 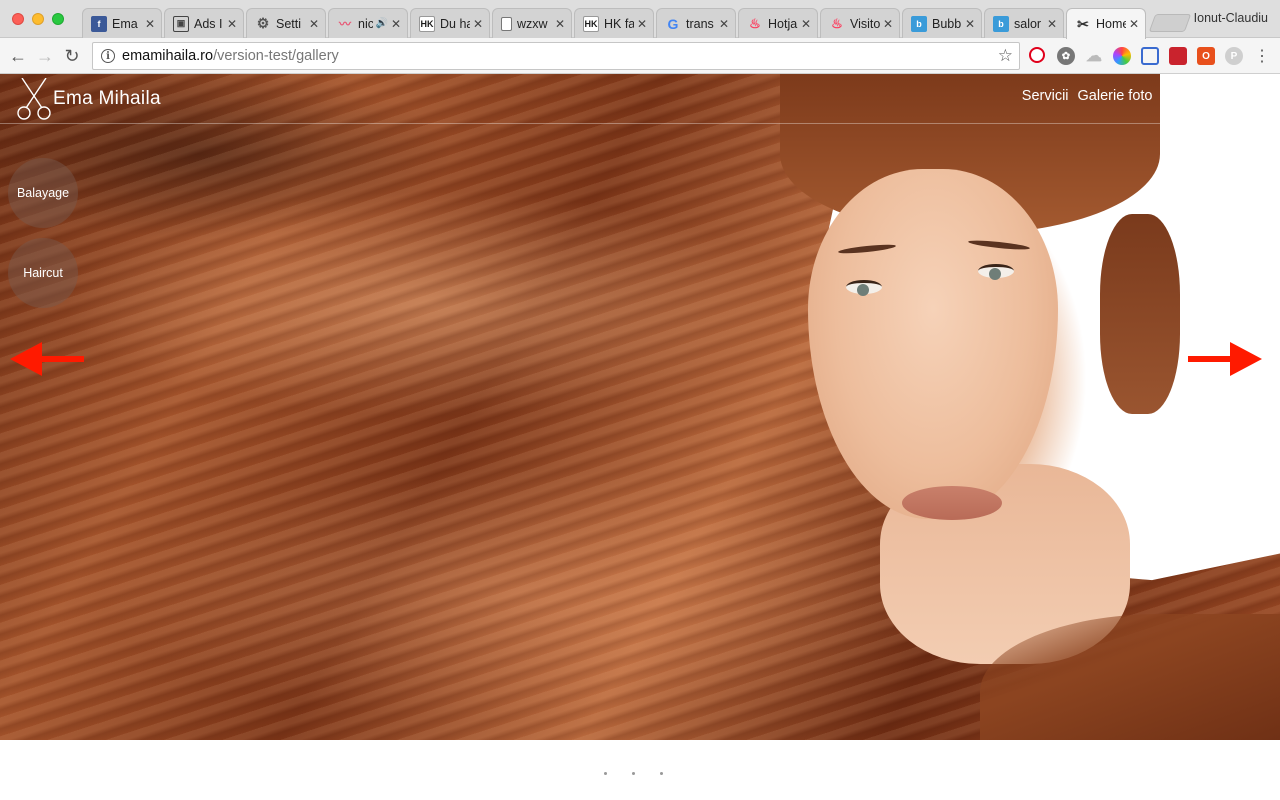 I want to click on category-label: Haircut, so click(x=43, y=273).